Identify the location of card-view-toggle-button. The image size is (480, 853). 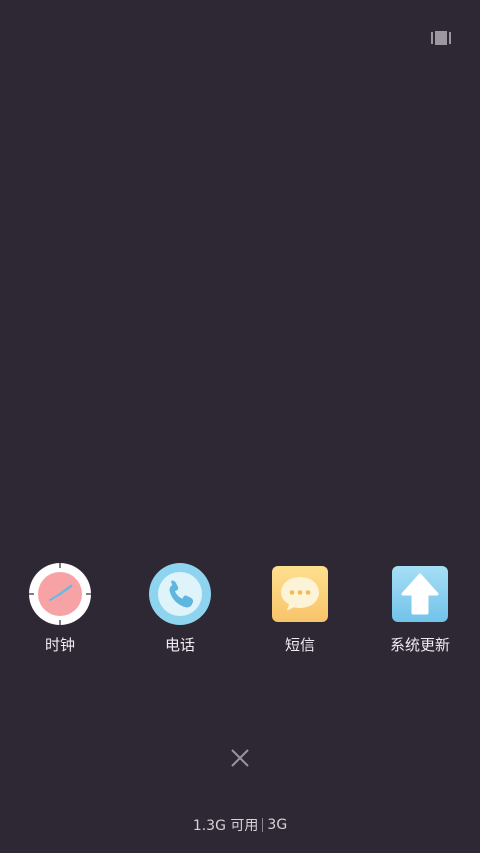
(441, 38).